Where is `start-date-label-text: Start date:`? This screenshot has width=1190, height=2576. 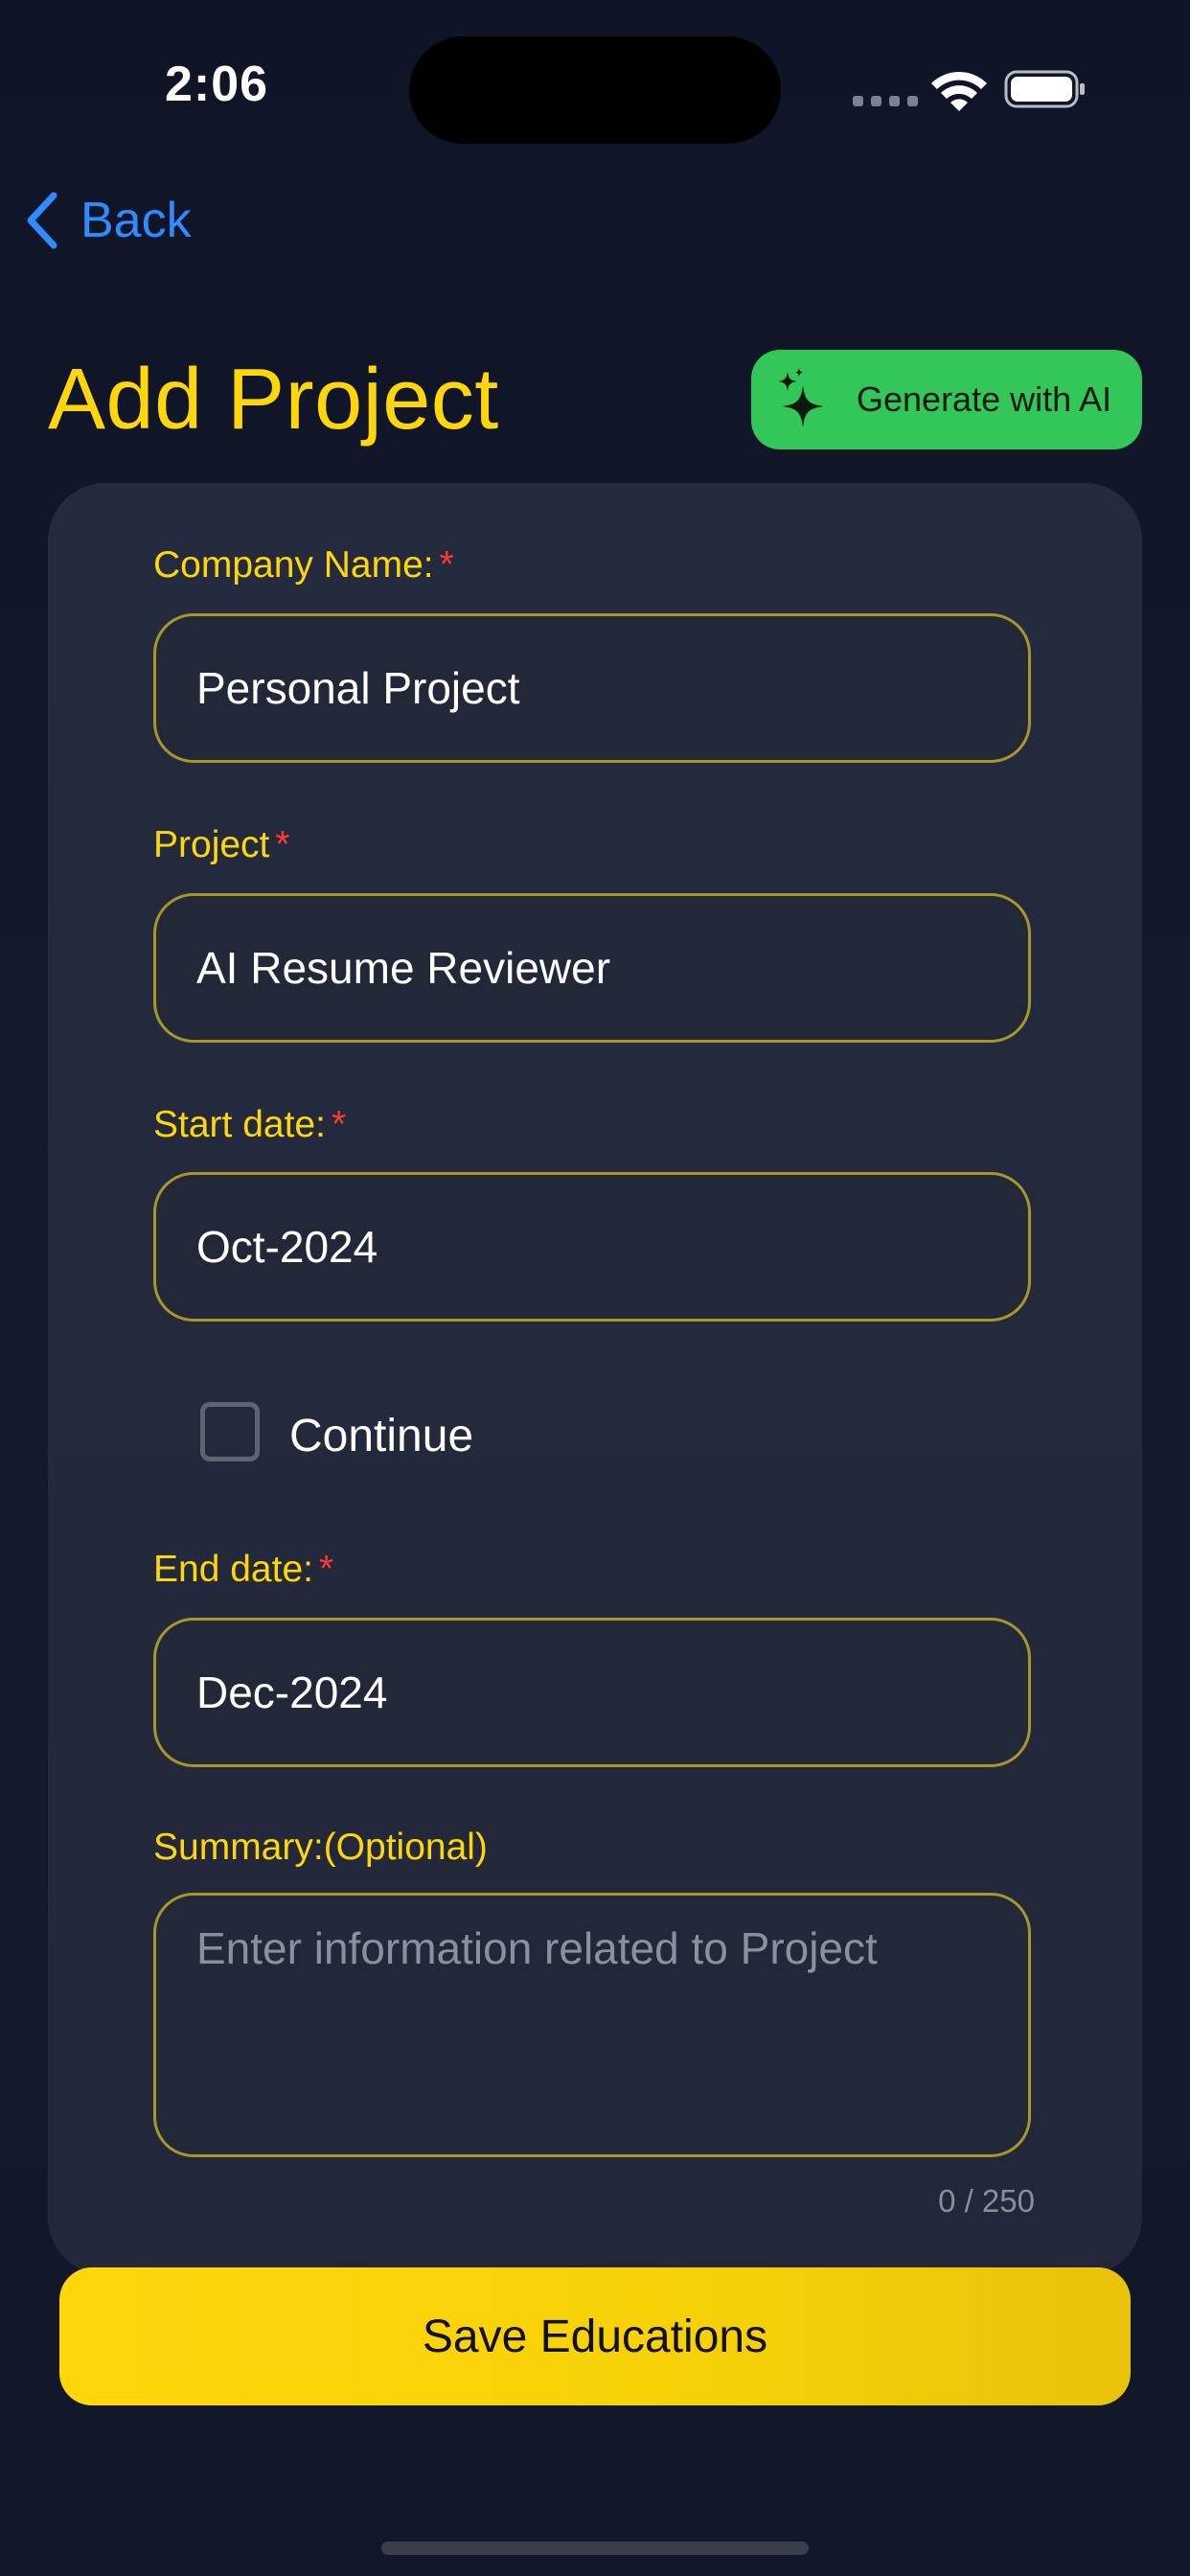
start-date-label-text: Start date: is located at coordinates (240, 1124).